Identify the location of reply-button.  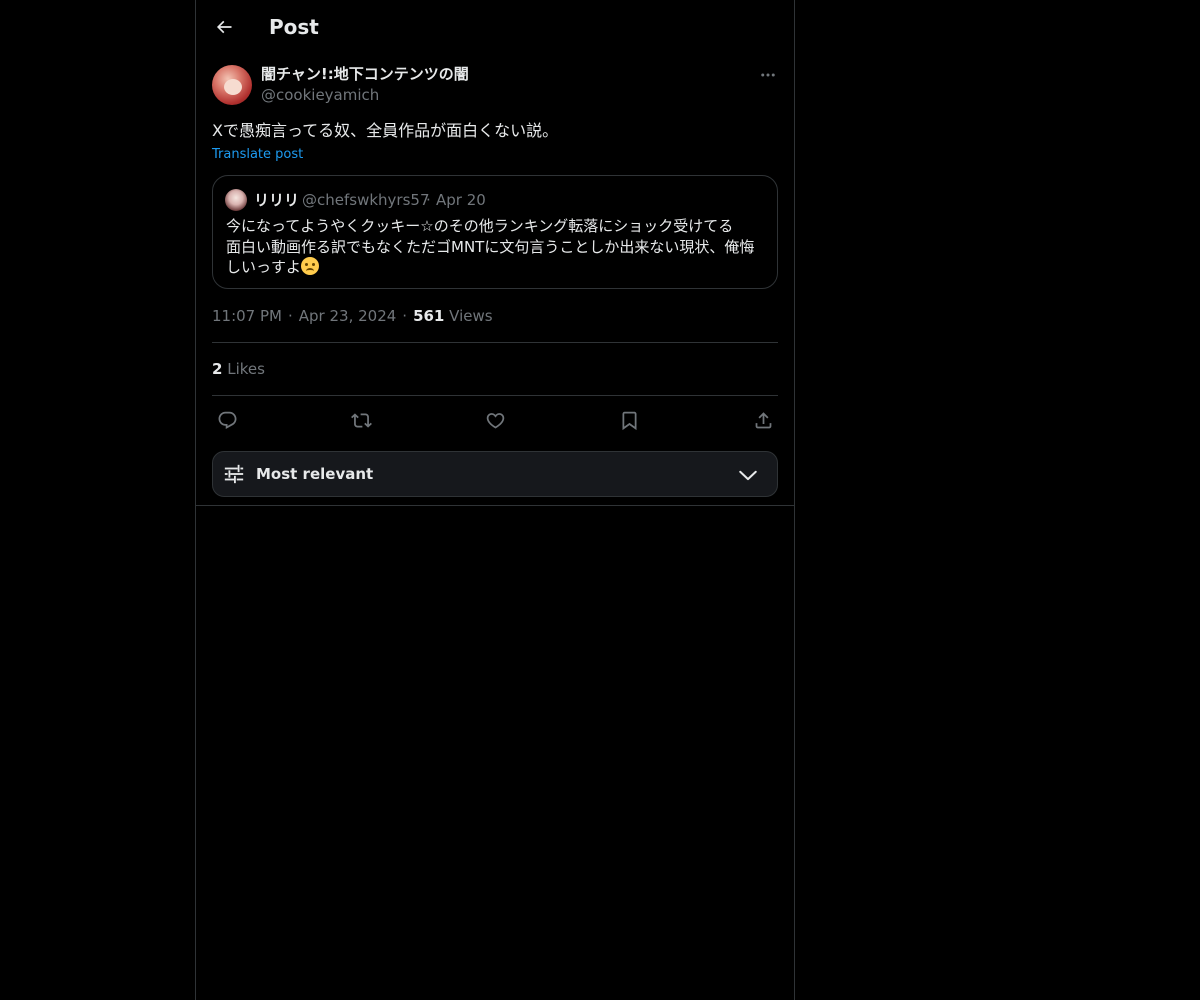
(227, 420).